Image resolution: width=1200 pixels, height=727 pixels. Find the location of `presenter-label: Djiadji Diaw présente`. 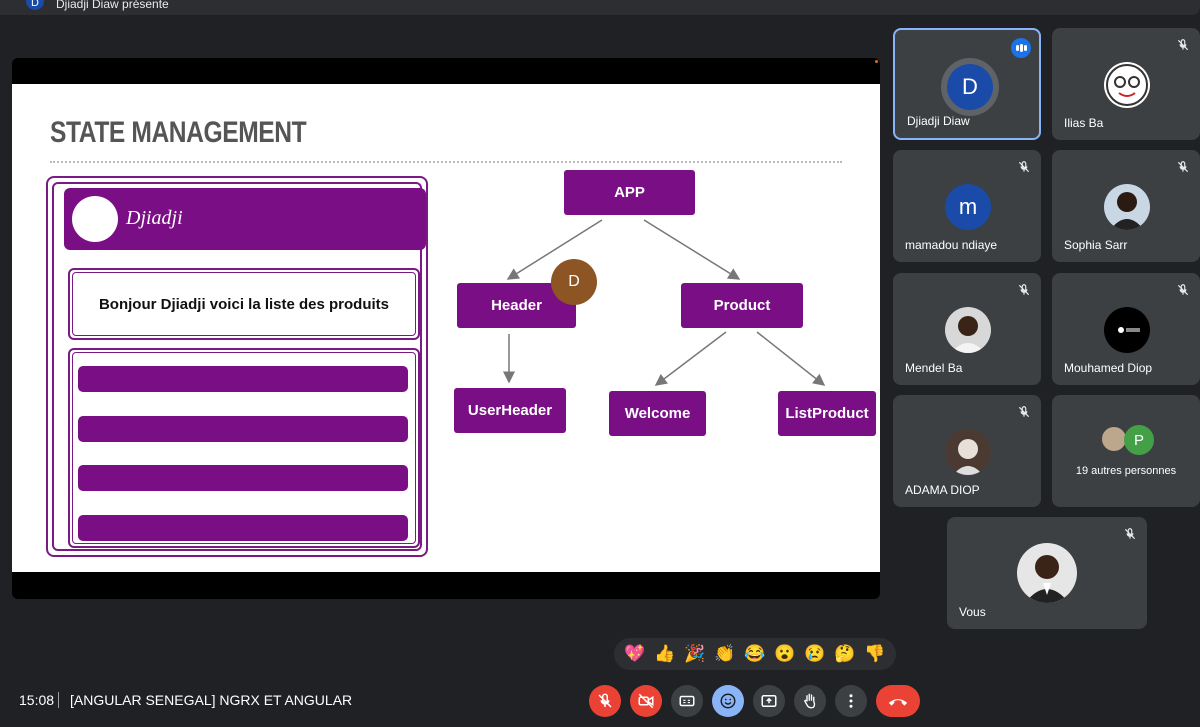

presenter-label: Djiadji Diaw présente is located at coordinates (112, 5).